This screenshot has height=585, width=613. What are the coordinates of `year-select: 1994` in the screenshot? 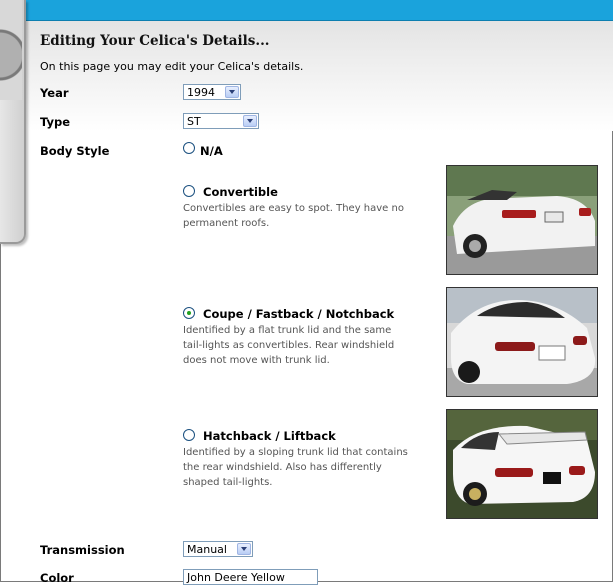 It's located at (212, 92).